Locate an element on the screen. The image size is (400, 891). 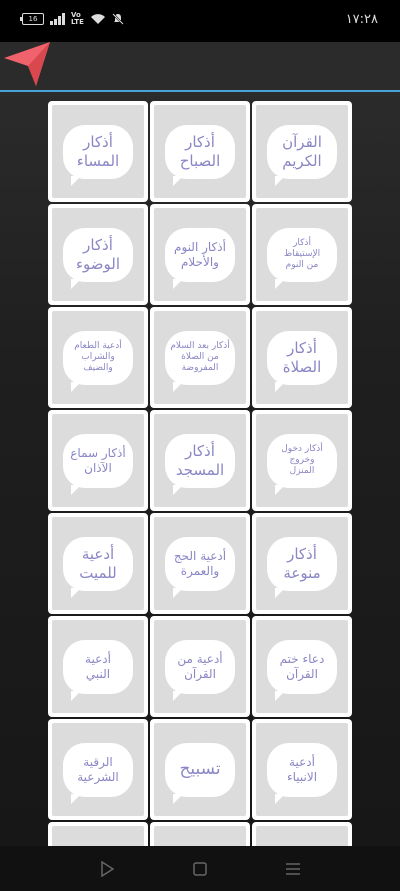
category-tile: دعاء ختم القرآن is located at coordinates (302, 666).